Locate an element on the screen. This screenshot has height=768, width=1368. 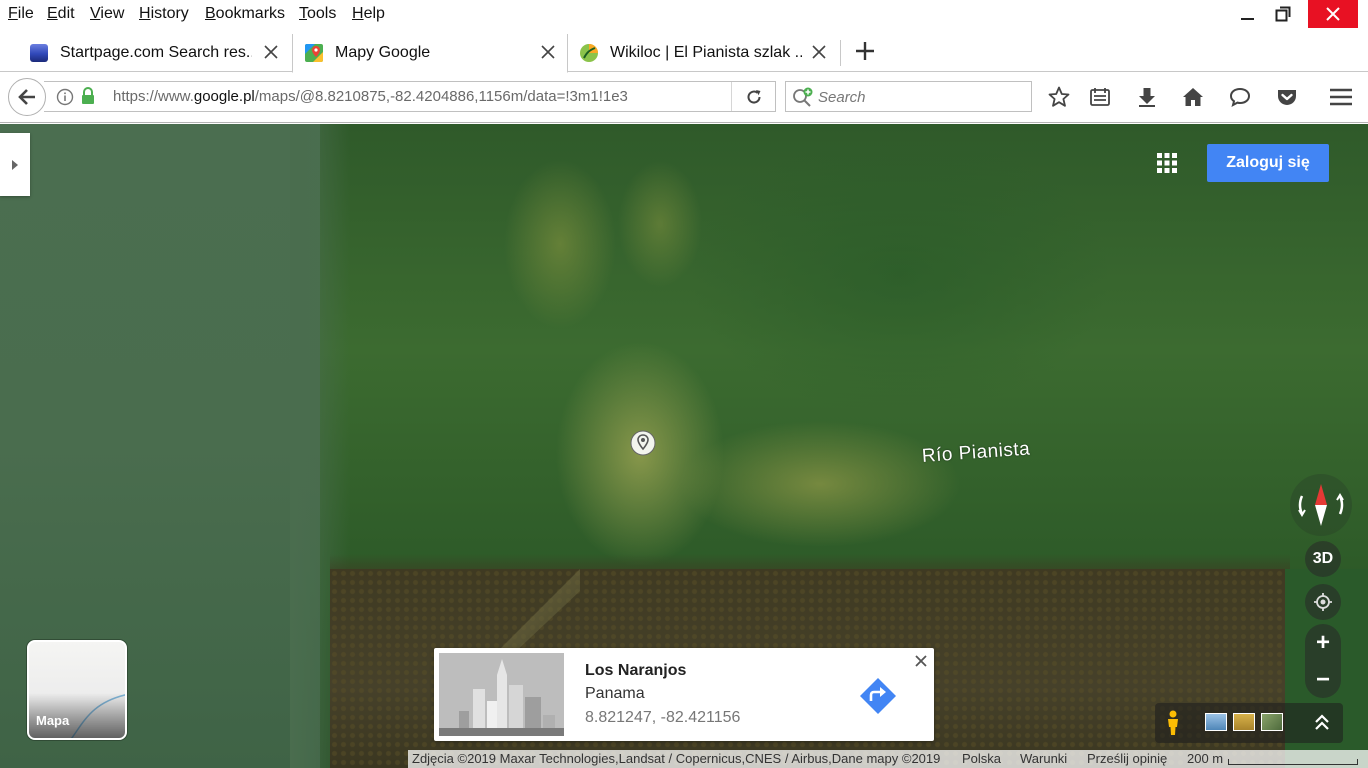
pocket-button is located at coordinates (1287, 97).